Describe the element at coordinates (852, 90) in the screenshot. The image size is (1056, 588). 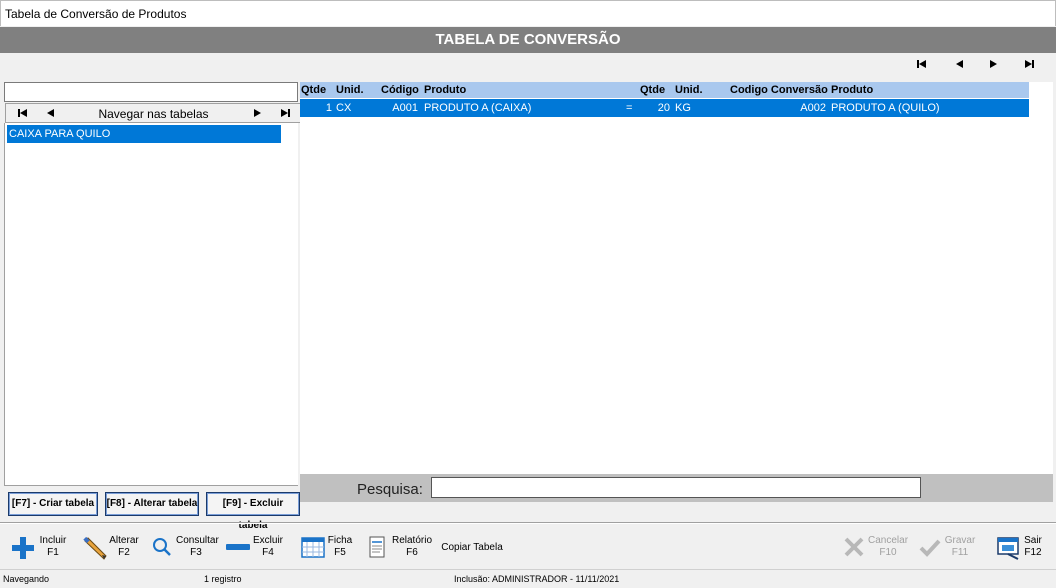
I see `col-produto-conv: Produto` at that location.